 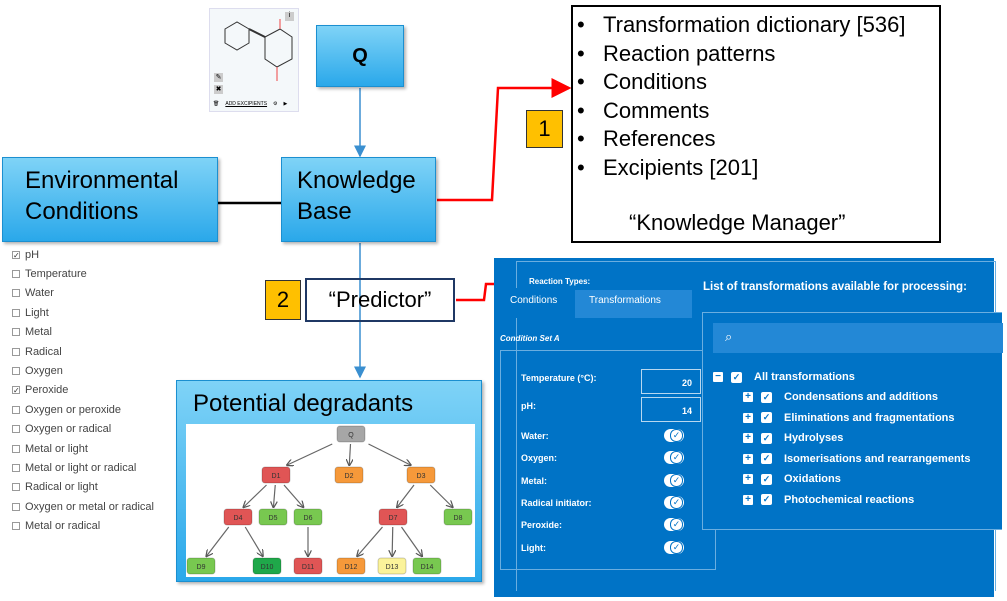 What do you see at coordinates (718, 377) in the screenshot?
I see `collapse-icon: −` at bounding box center [718, 377].